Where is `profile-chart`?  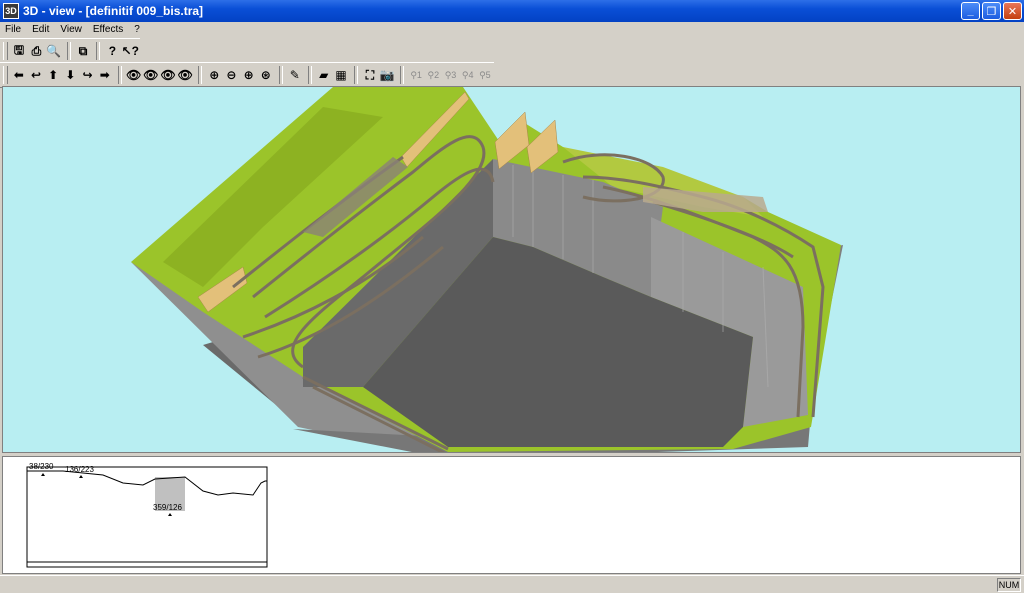
profile-chart is located at coordinates (147, 517).